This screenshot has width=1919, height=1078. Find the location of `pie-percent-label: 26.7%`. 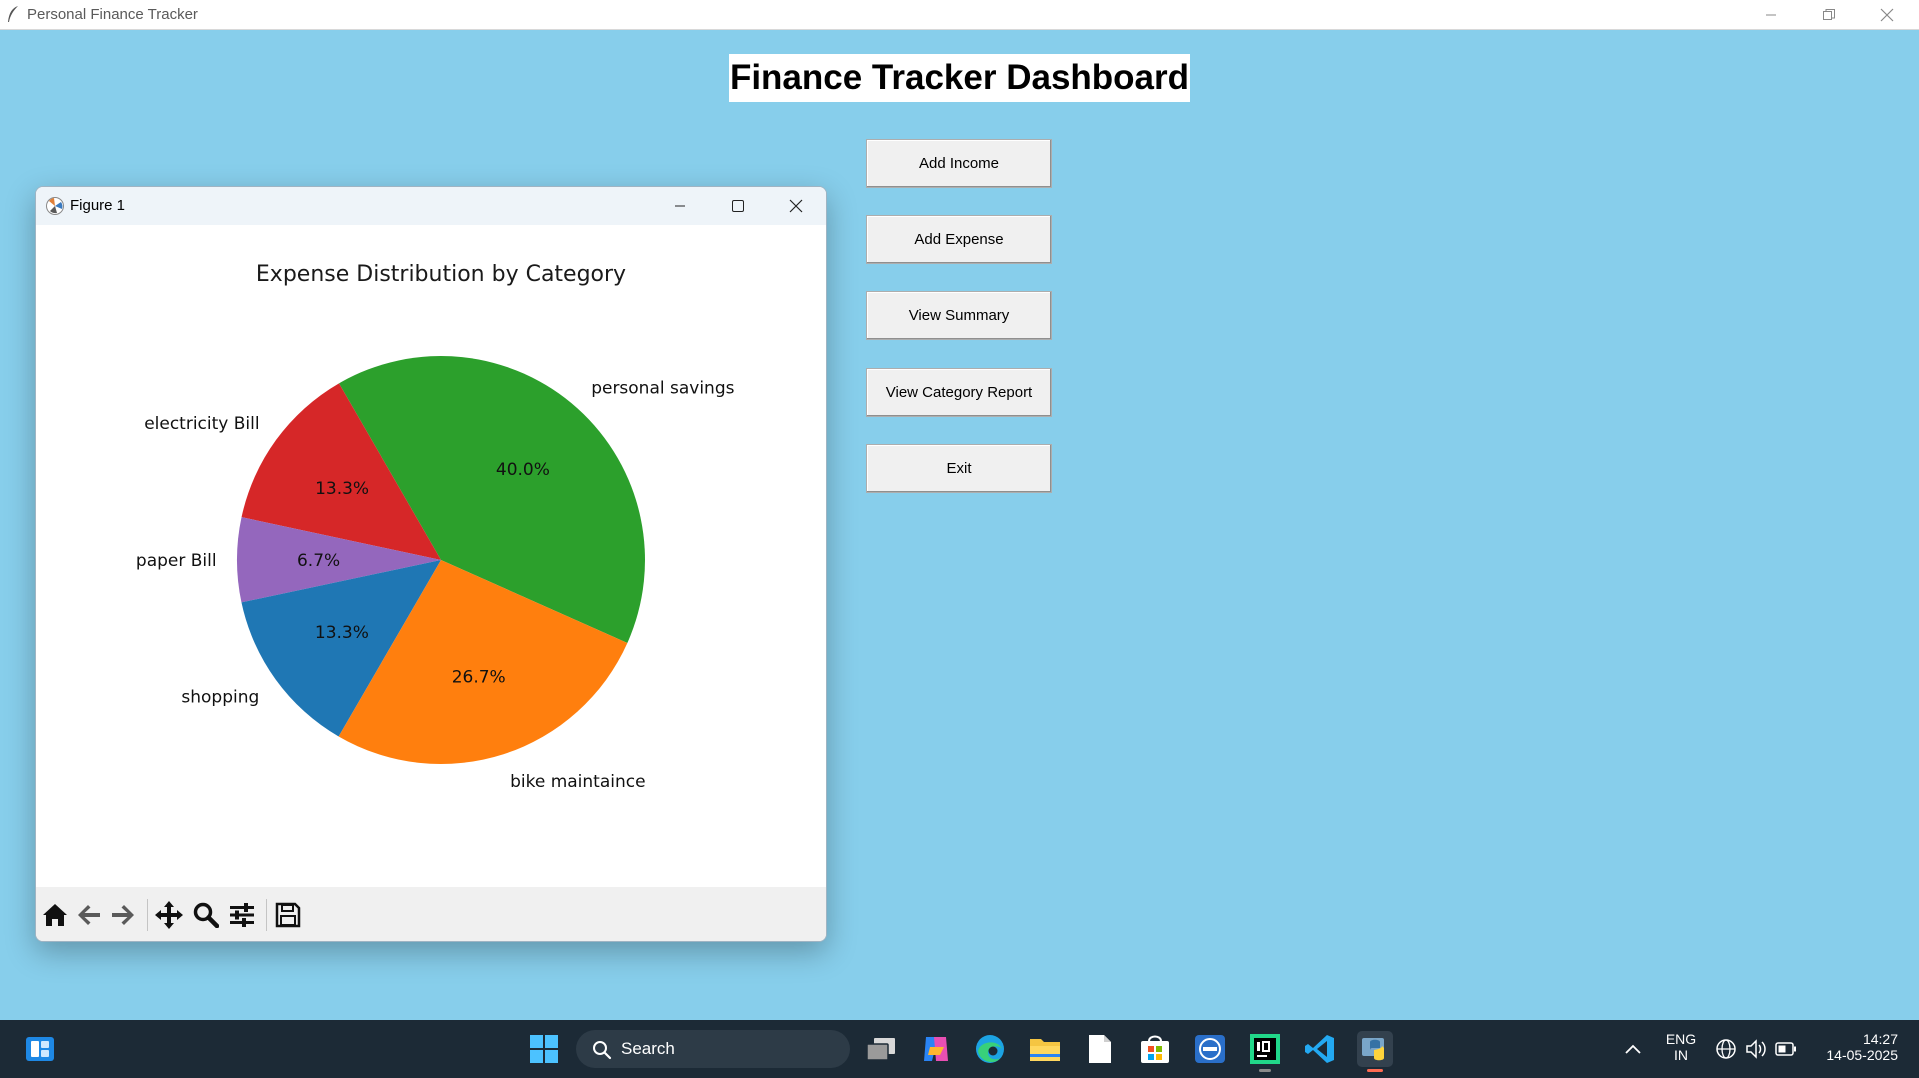

pie-percent-label: 26.7% is located at coordinates (479, 677).